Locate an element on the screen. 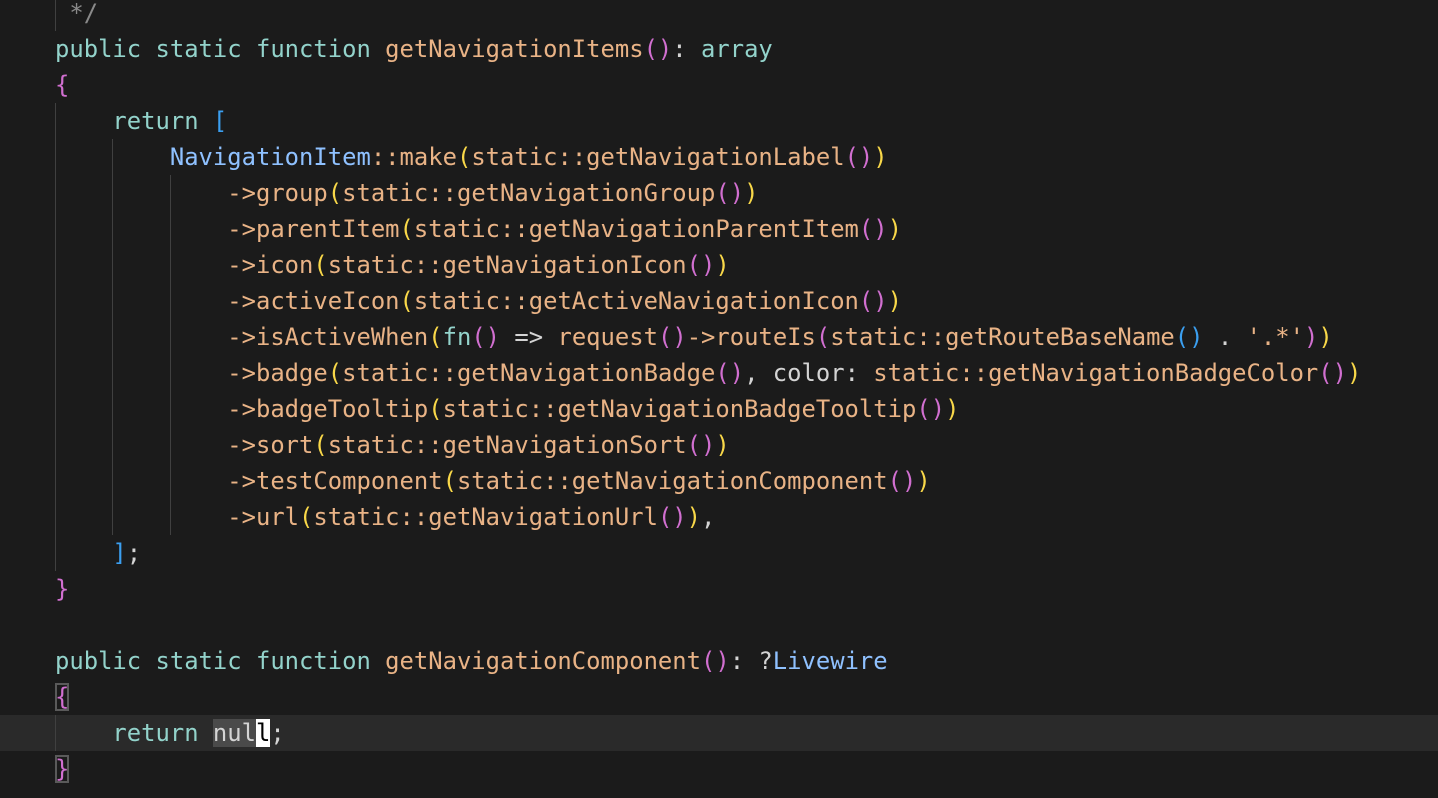  text-cursor: l is located at coordinates (263, 733).